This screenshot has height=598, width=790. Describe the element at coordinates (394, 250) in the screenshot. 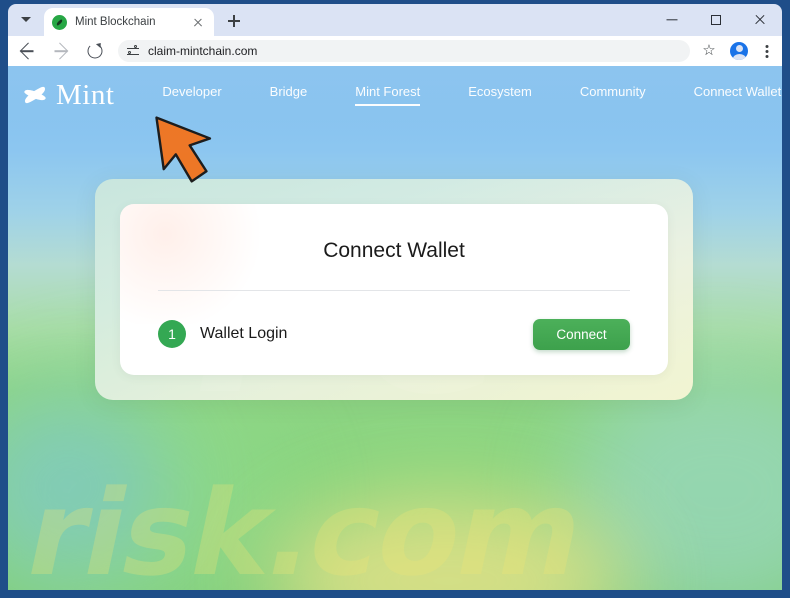

I see `page-title: Connect Wallet` at that location.